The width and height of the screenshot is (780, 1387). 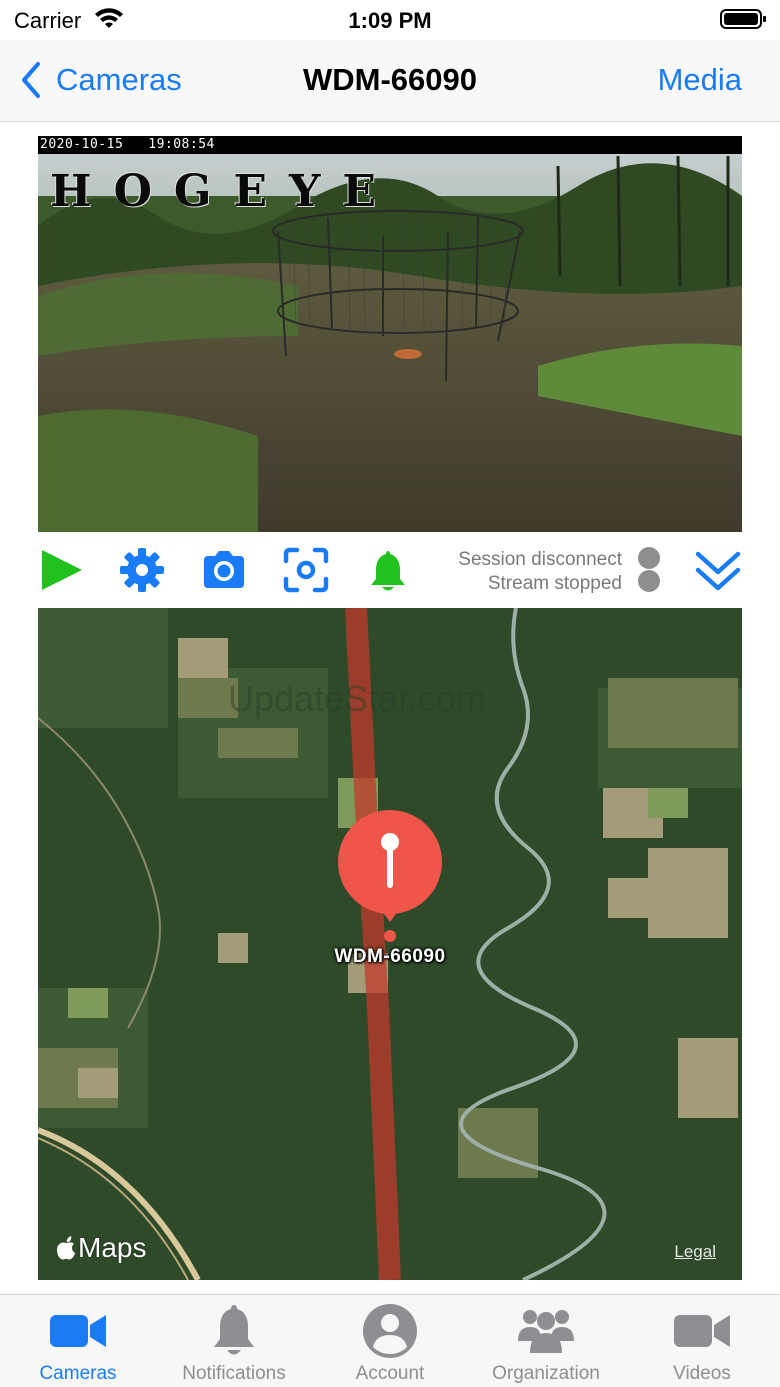 I want to click on session-status-text: Session disconnect Stream stopped, so click(x=540, y=572).